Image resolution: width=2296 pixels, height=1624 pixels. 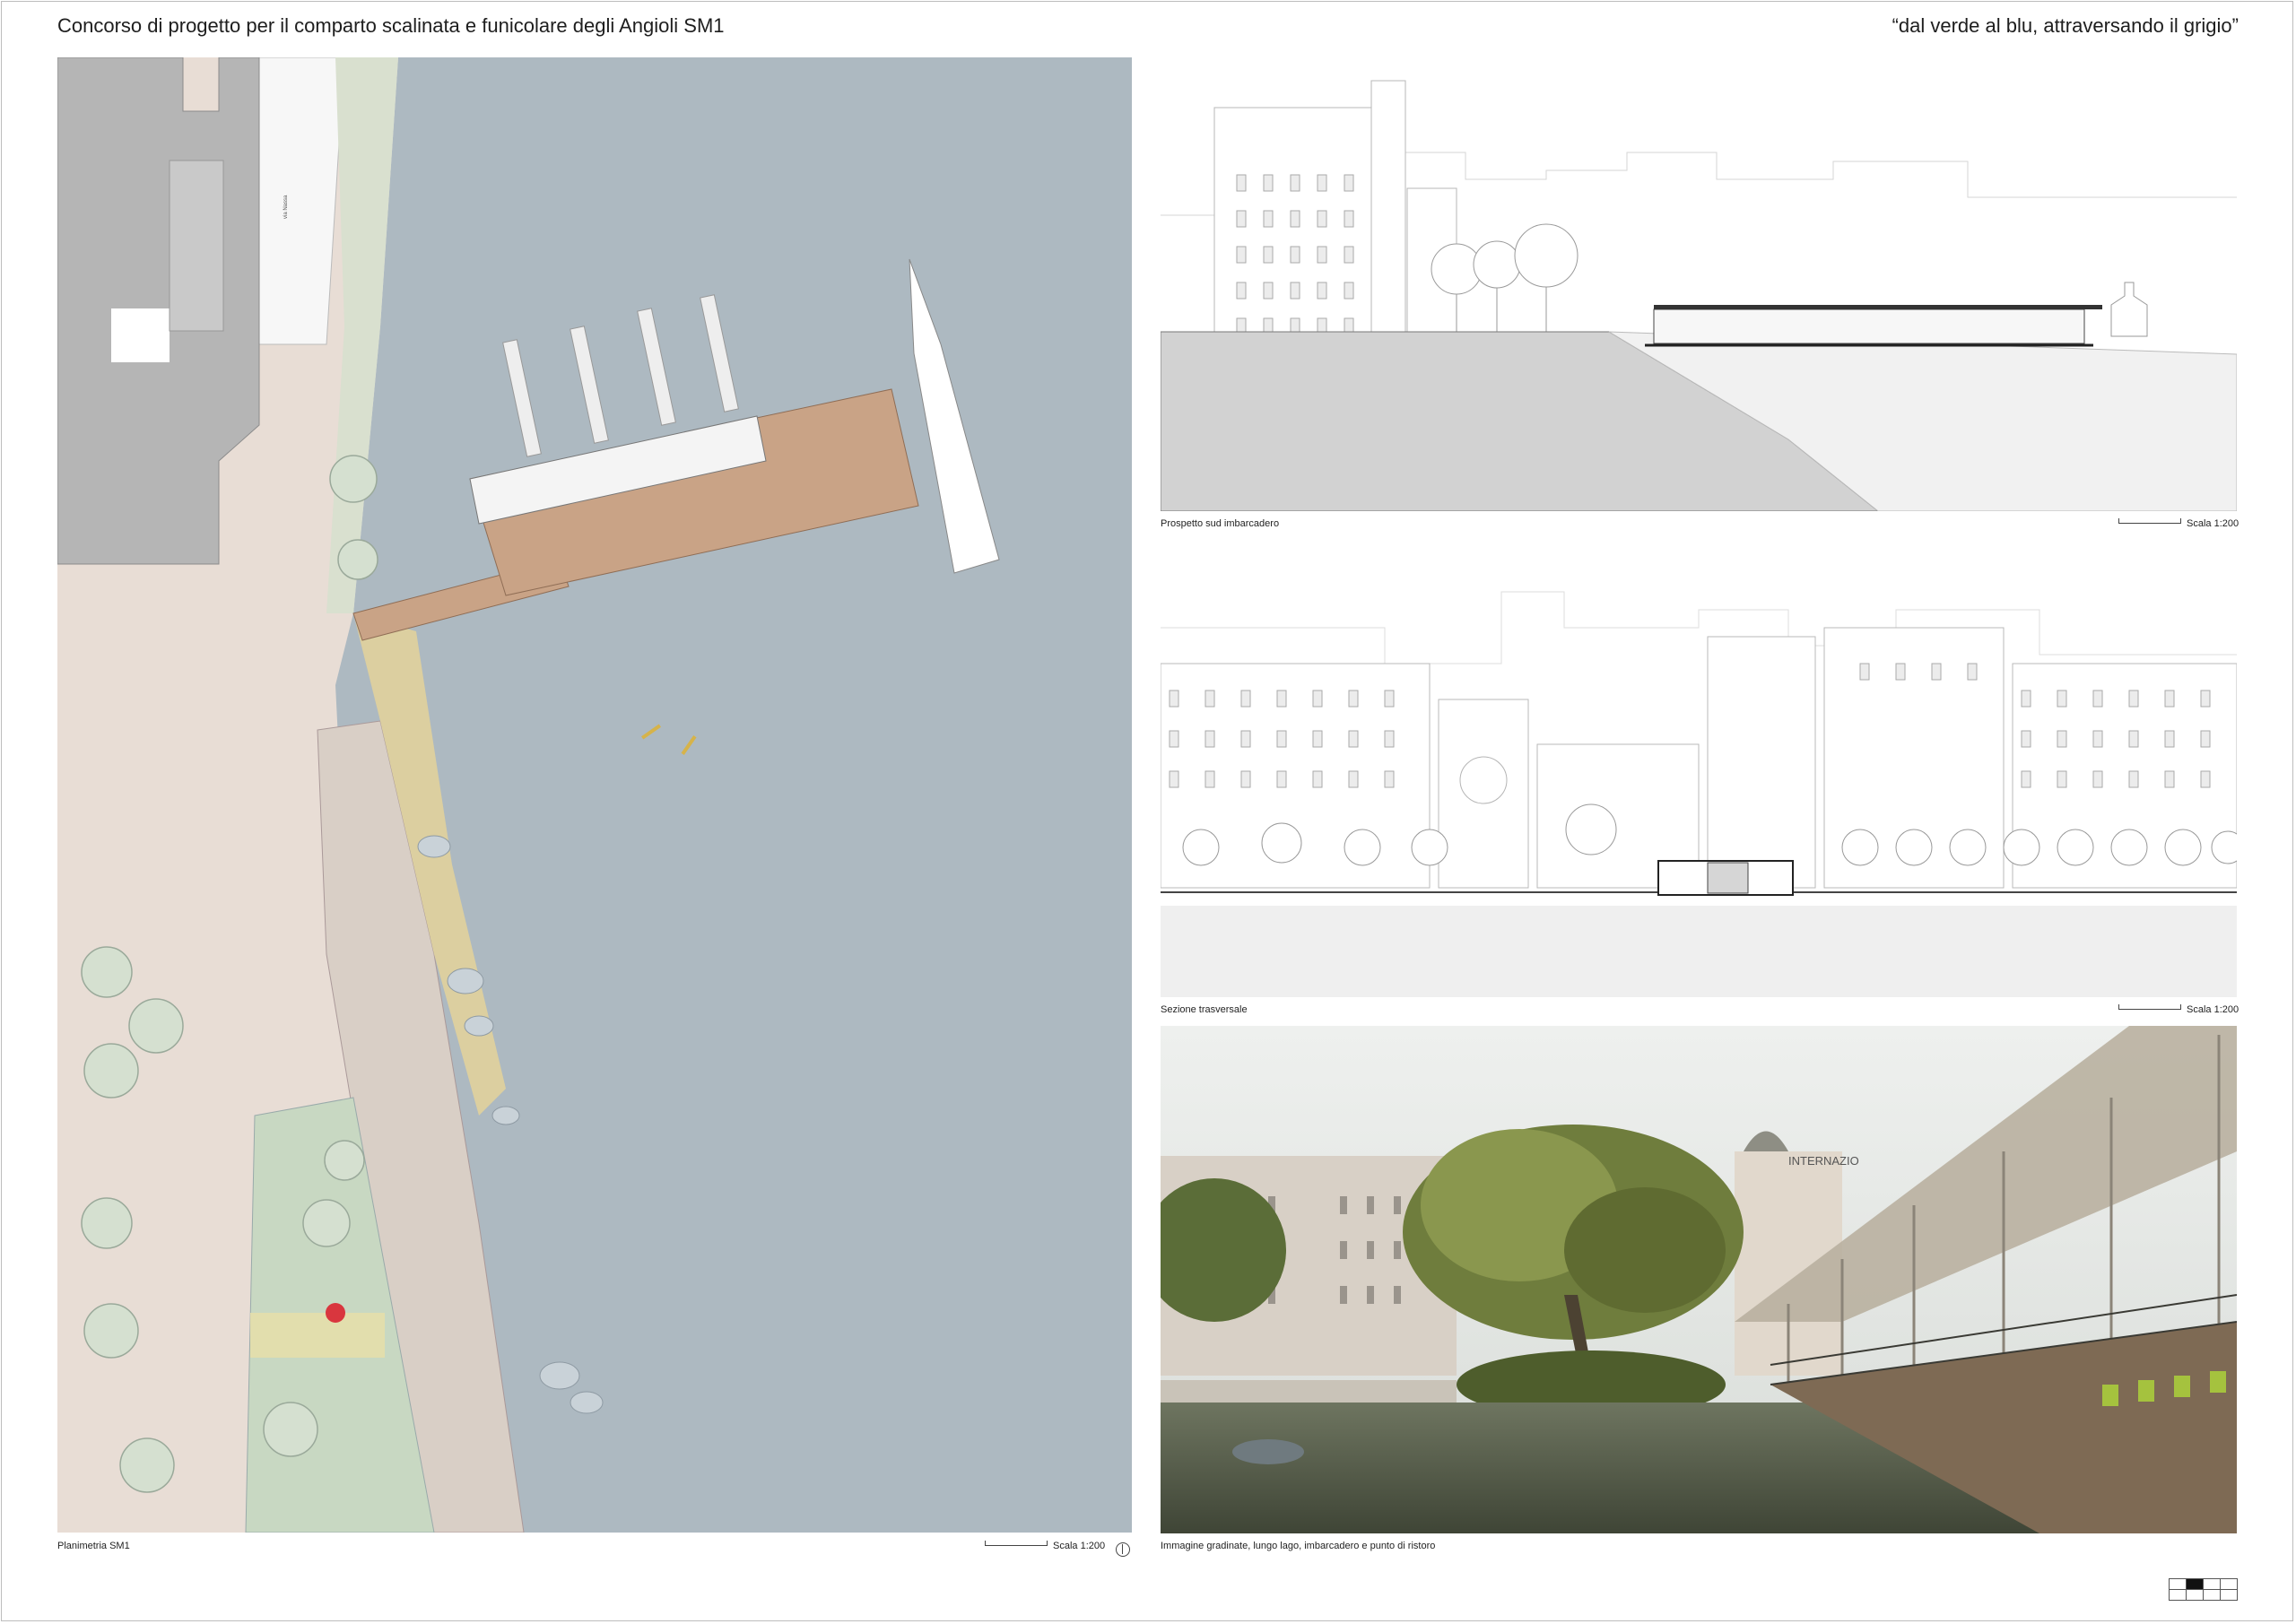 What do you see at coordinates (286, 207) in the screenshot?
I see `street-label: via Nassa` at bounding box center [286, 207].